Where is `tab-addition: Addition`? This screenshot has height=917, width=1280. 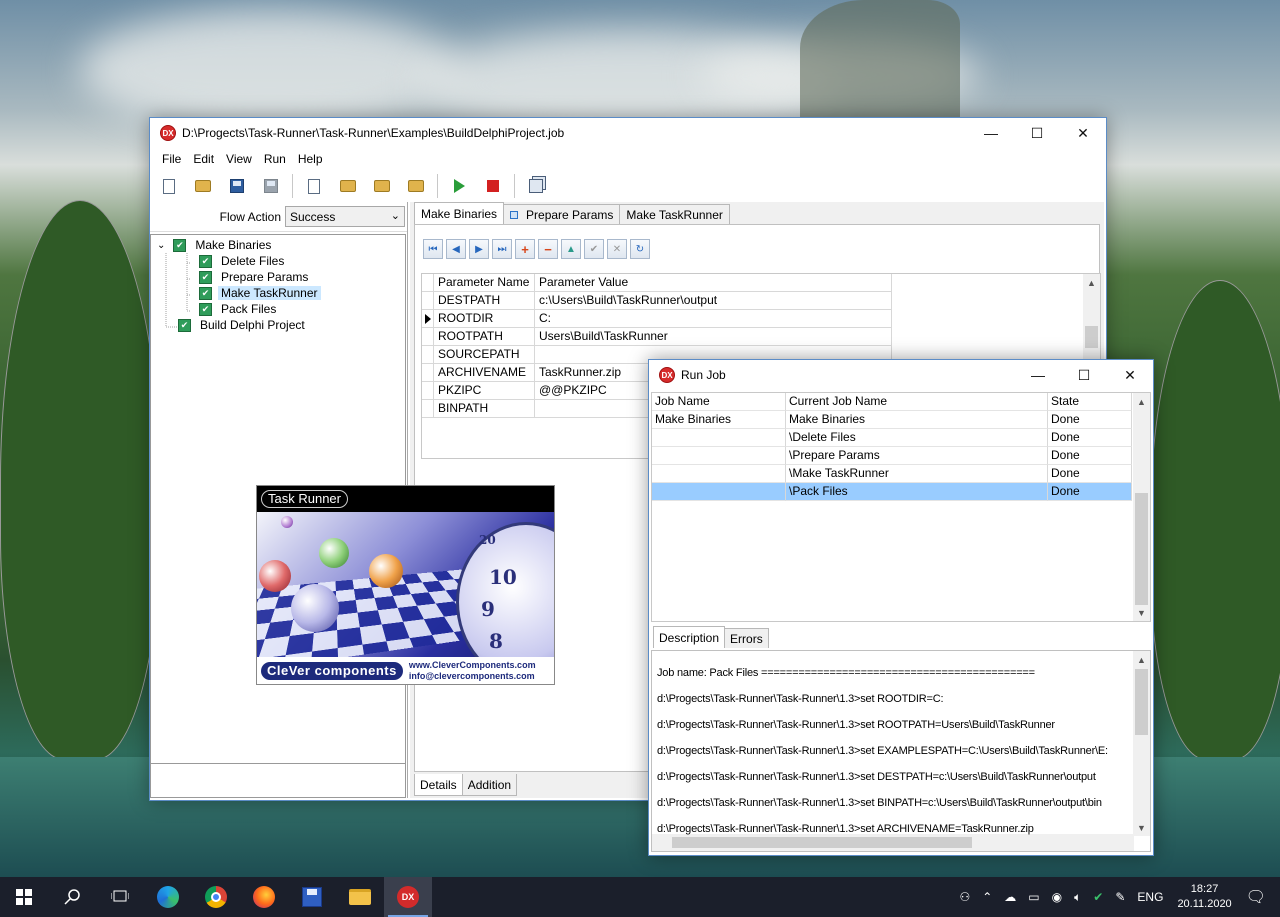
tab-addition: Addition is located at coordinates (489, 785).